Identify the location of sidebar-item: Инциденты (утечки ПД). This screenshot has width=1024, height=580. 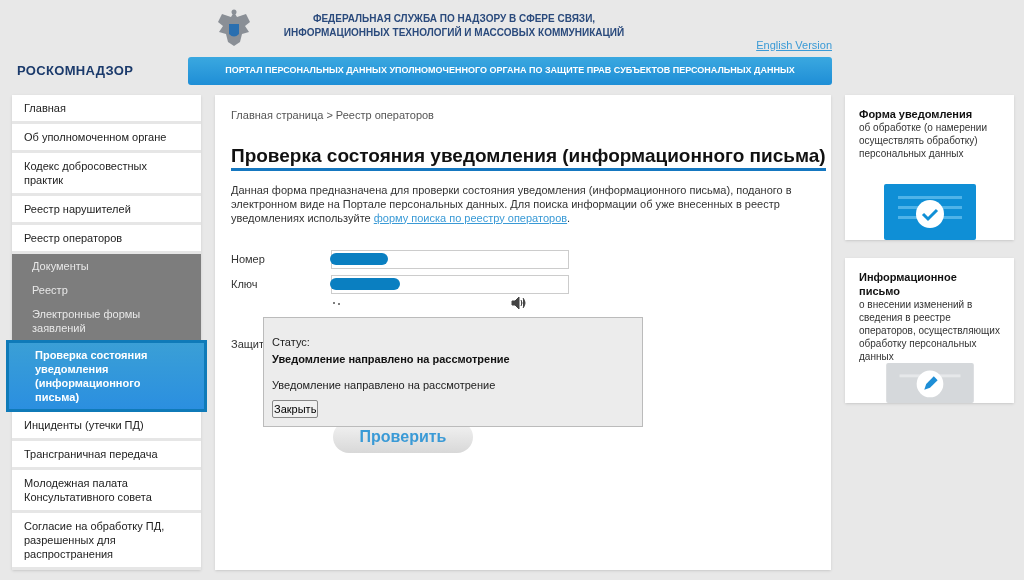
(106, 426).